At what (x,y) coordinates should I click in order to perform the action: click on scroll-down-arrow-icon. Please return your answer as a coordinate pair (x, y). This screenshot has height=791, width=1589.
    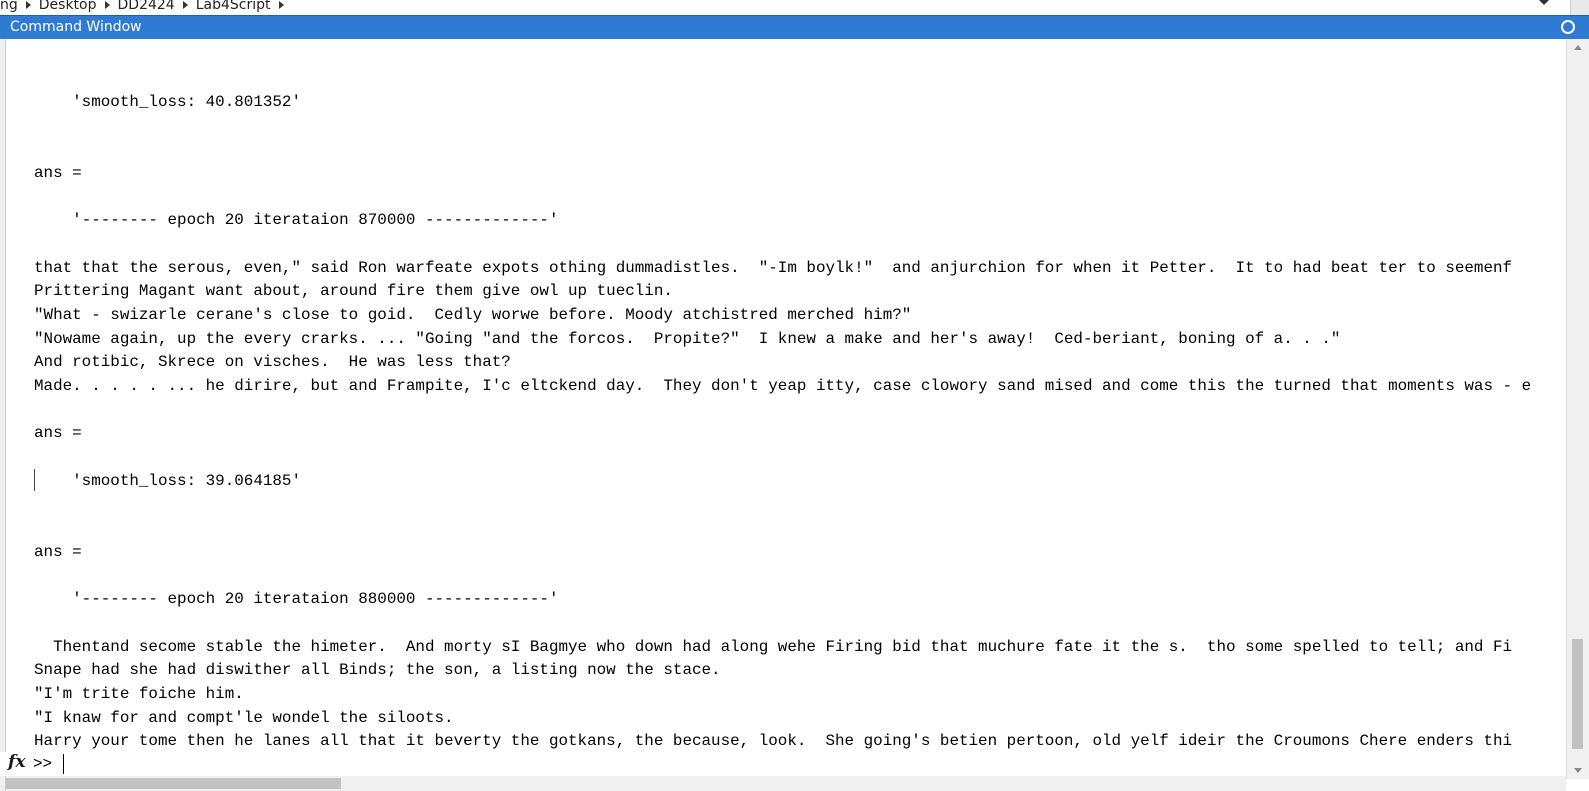
    Looking at the image, I should click on (1578, 770).